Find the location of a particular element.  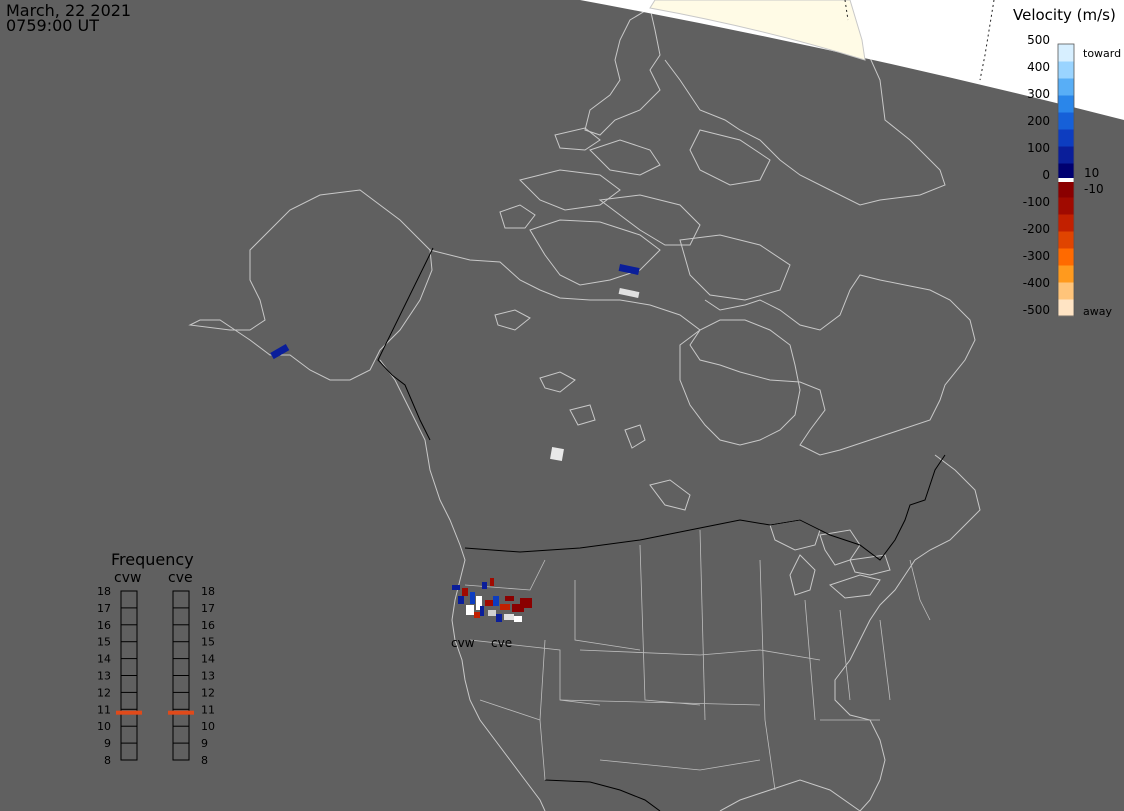

frequency-title: Frequency is located at coordinates (152, 559).